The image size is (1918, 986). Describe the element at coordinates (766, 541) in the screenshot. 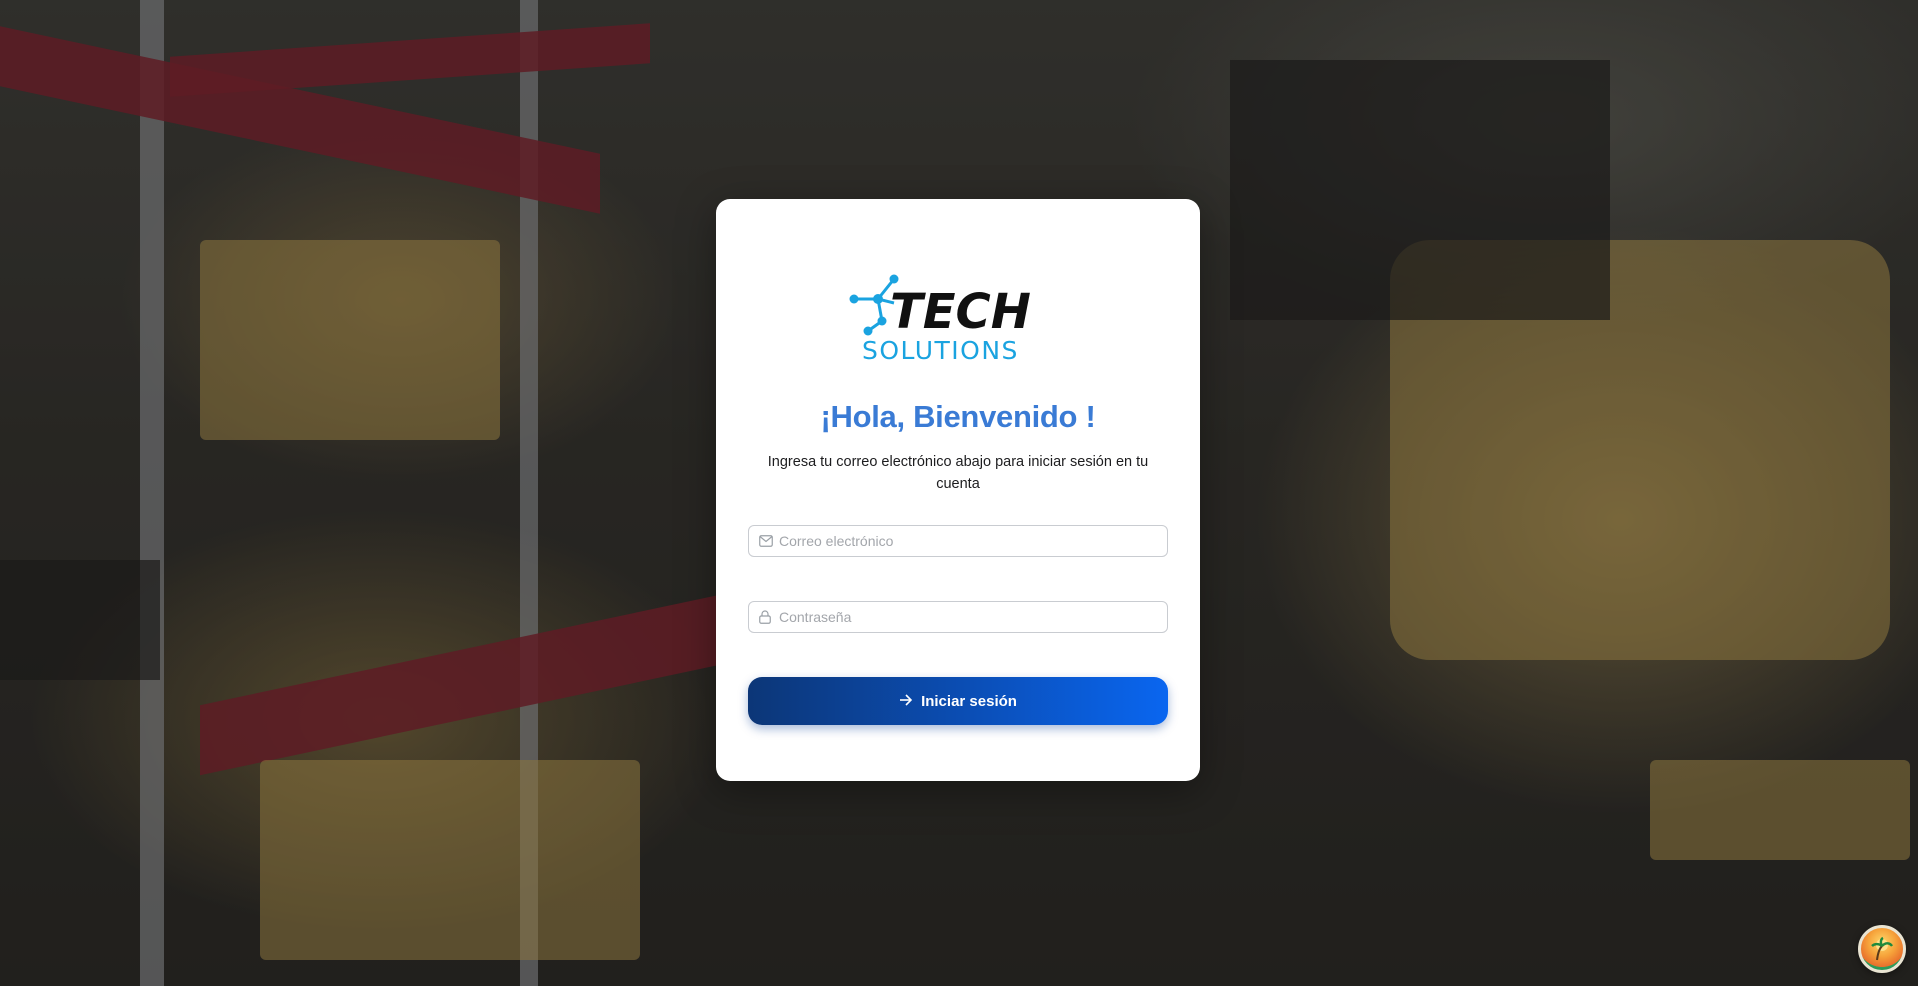

I see `mail-icon` at that location.